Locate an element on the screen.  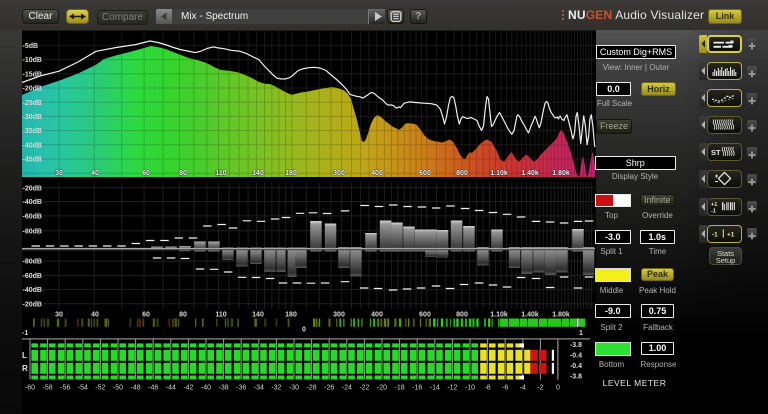
svg-text: 1 is located at coordinates (581, 333).